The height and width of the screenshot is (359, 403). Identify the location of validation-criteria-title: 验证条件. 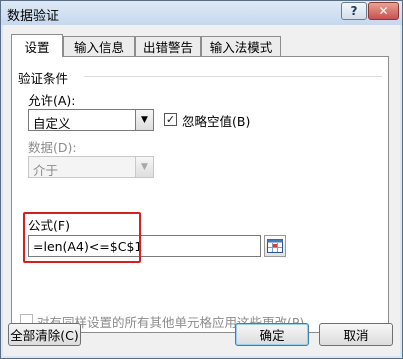
(43, 78).